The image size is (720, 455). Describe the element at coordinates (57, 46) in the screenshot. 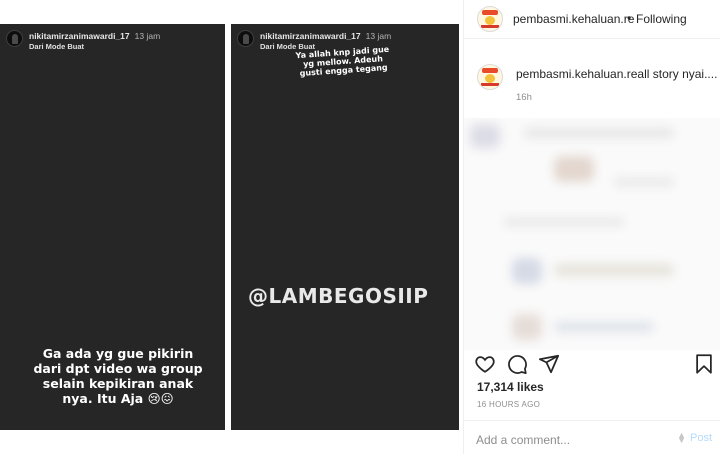

I see `story-mode: Dari Mode Buat` at that location.